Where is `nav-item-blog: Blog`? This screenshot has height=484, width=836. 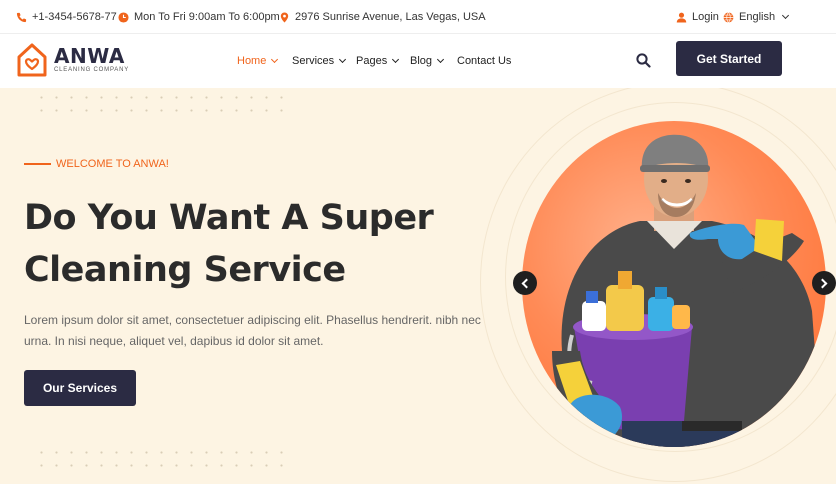 nav-item-blog: Blog is located at coordinates (427, 61).